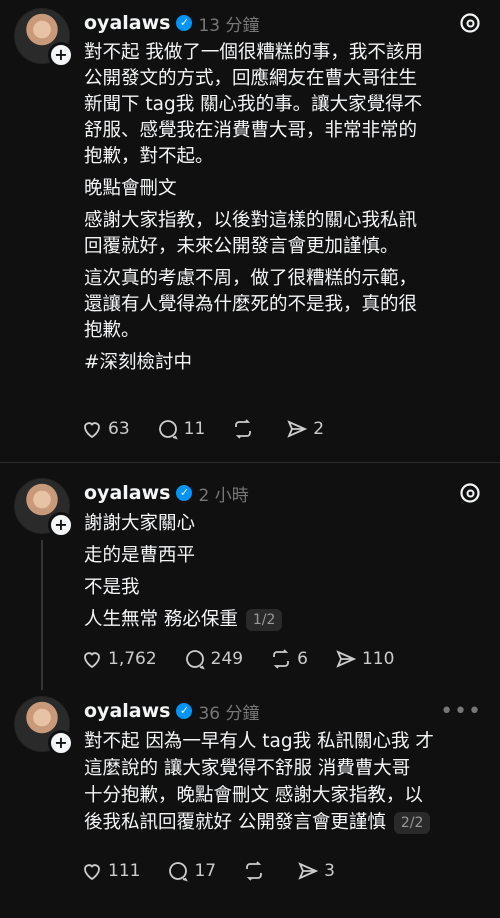 The image size is (500, 918). What do you see at coordinates (412, 823) in the screenshot?
I see `thread-page-badge: 2/2` at bounding box center [412, 823].